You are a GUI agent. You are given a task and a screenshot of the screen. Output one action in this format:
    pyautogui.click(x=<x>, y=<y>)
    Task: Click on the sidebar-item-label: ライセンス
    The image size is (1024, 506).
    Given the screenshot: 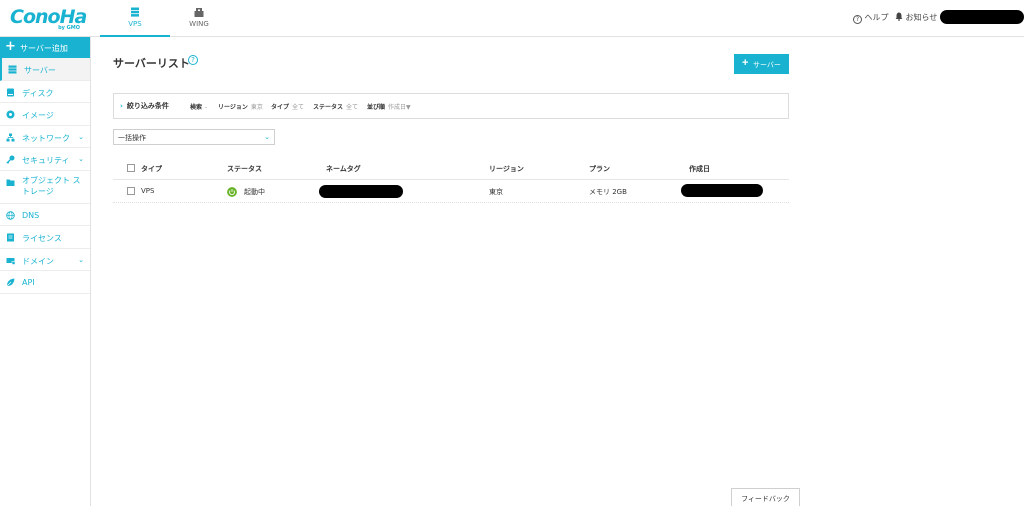 What is the action you would take?
    pyautogui.click(x=42, y=238)
    